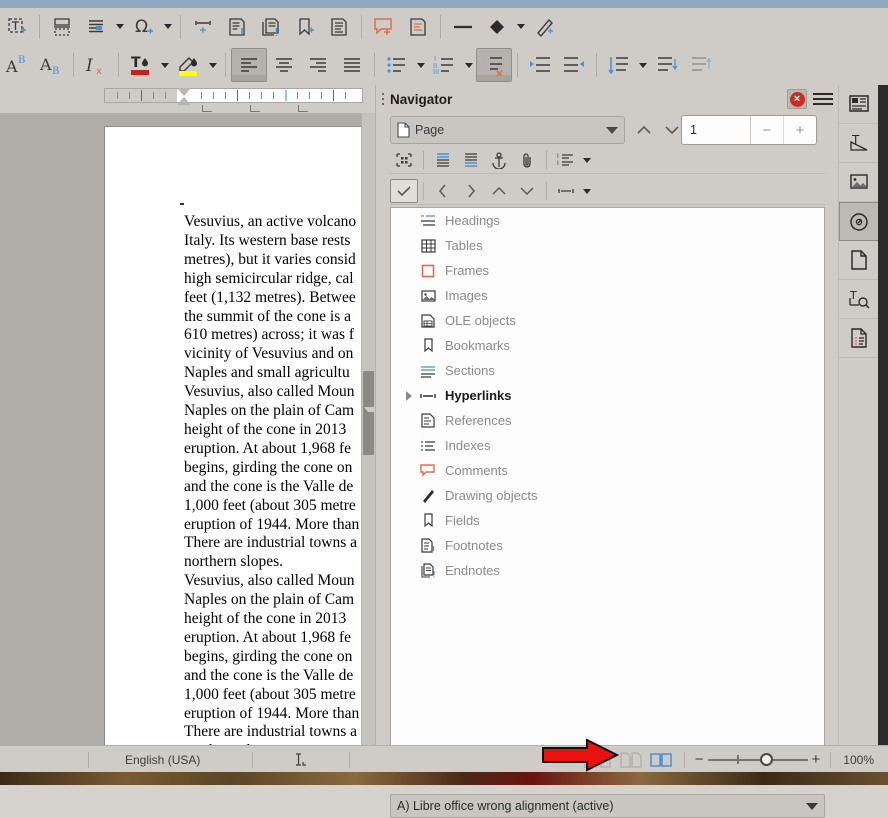 This screenshot has height=818, width=888. What do you see at coordinates (607, 520) in the screenshot?
I see `nav-item-fields: Fields` at bounding box center [607, 520].